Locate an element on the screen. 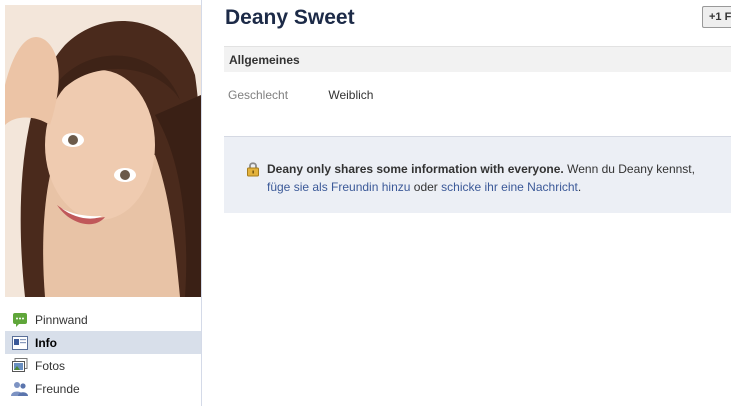 The image size is (731, 406). wall-icon is located at coordinates (20, 320).